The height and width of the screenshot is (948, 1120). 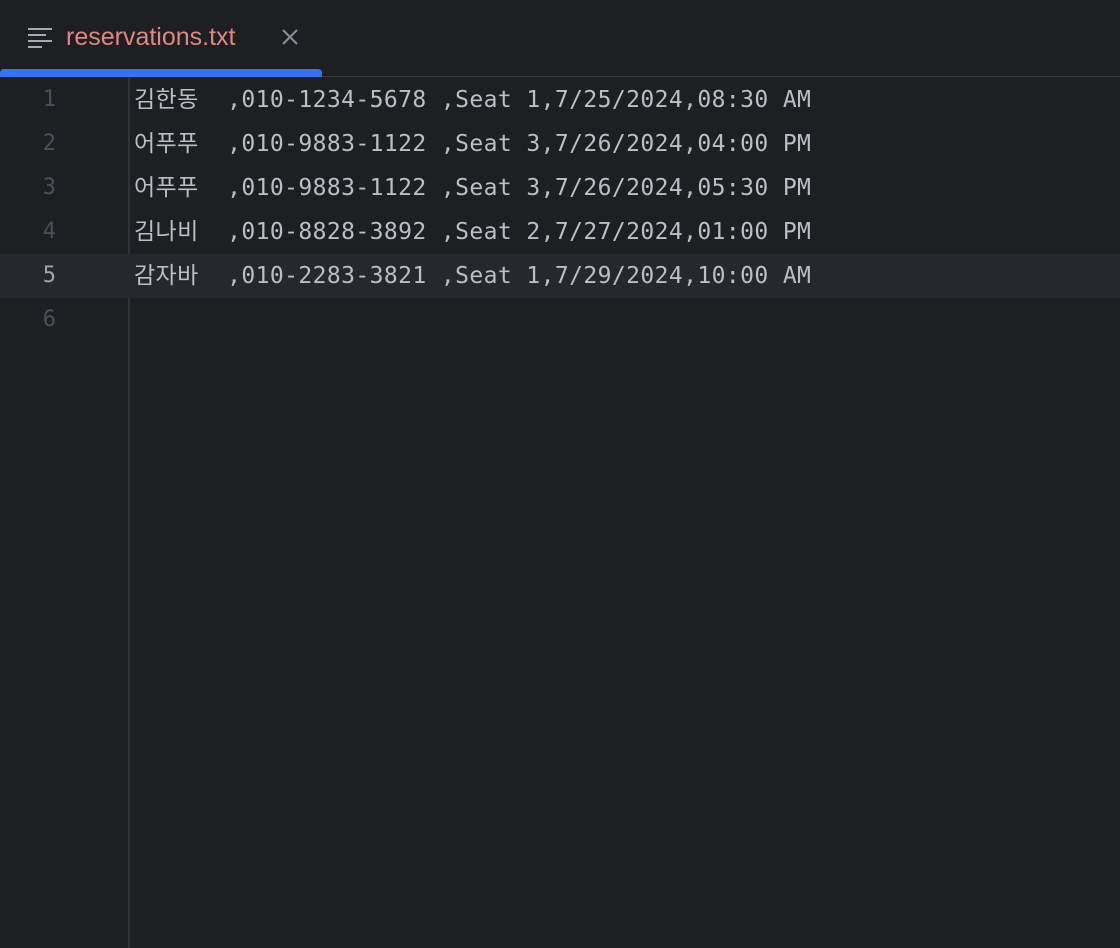 I want to click on line-number: 2, so click(x=49, y=143).